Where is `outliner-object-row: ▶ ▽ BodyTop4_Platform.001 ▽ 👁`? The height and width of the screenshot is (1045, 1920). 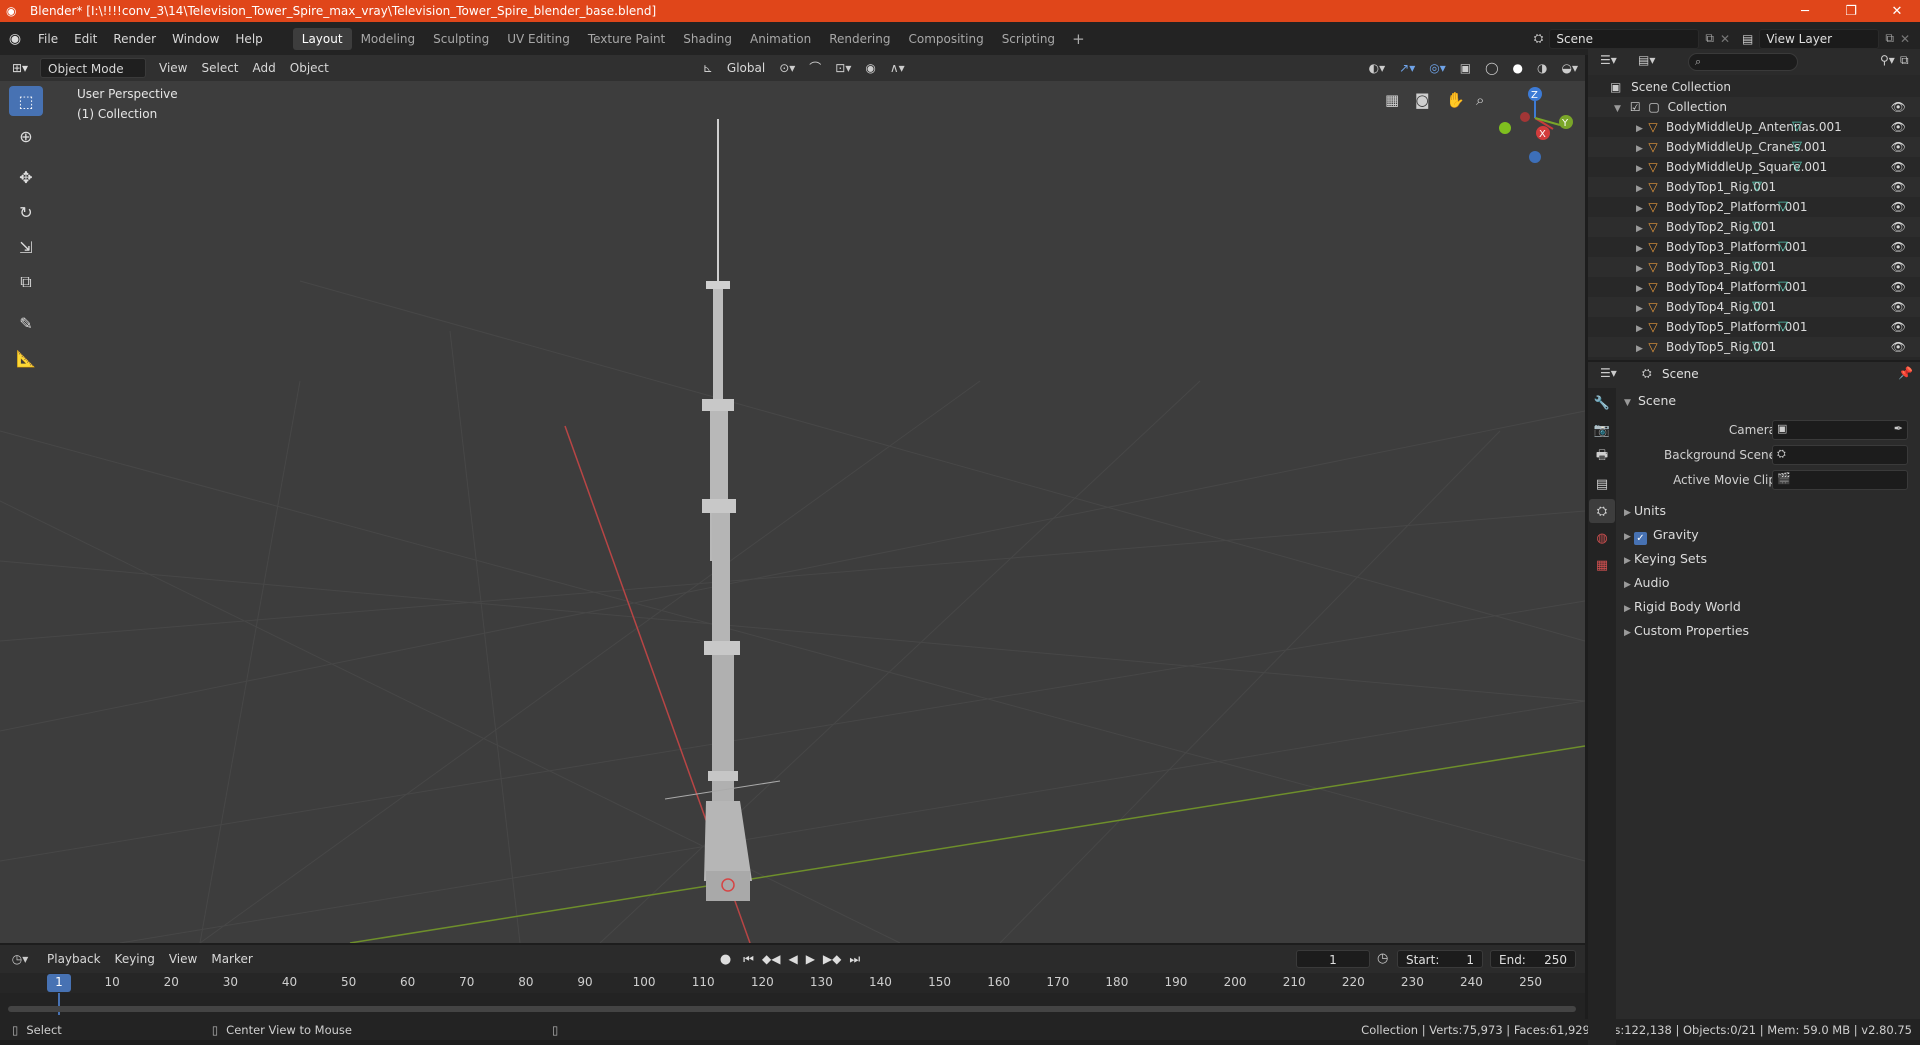
outliner-object-row: ▶ ▽ BodyTop4_Platform.001 ▽ 👁 is located at coordinates (1754, 287).